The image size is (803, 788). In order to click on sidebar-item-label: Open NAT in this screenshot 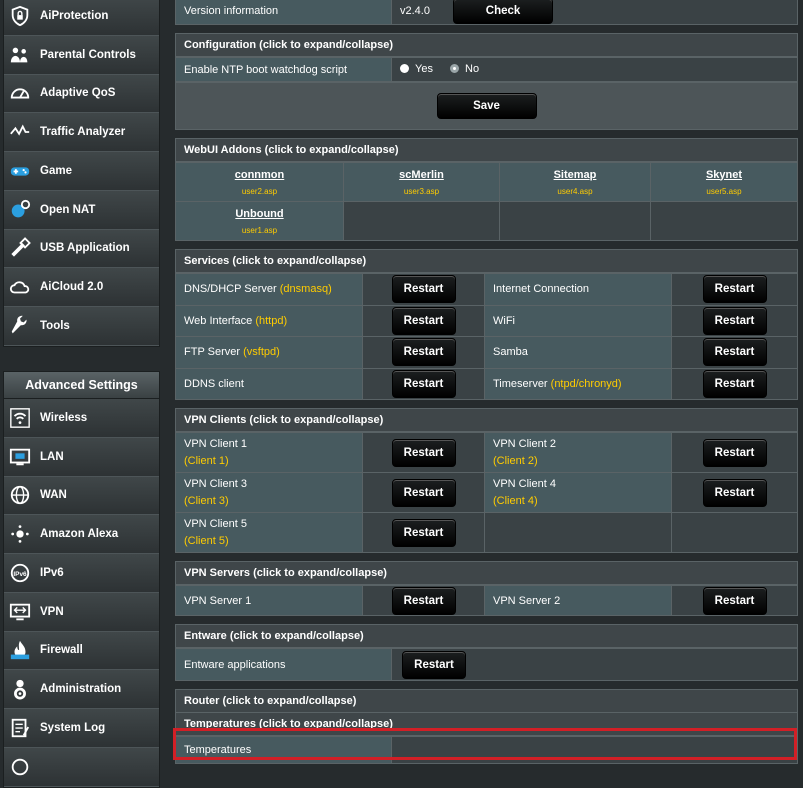, I will do `click(68, 209)`.